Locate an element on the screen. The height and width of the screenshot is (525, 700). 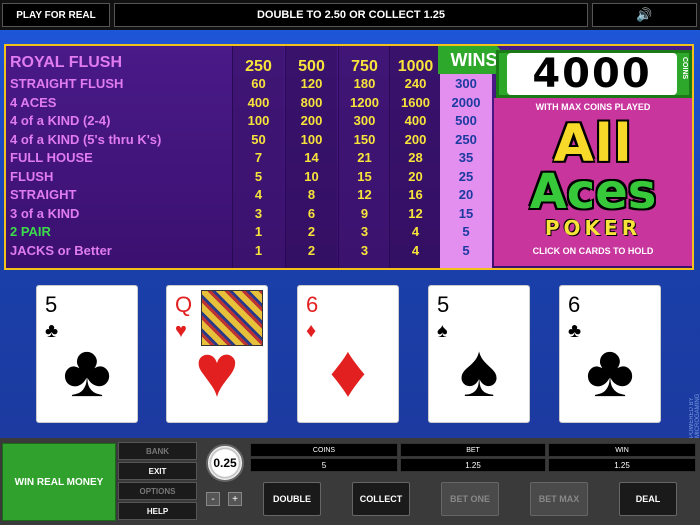
payout-cell: 400 is located at coordinates (415, 120).